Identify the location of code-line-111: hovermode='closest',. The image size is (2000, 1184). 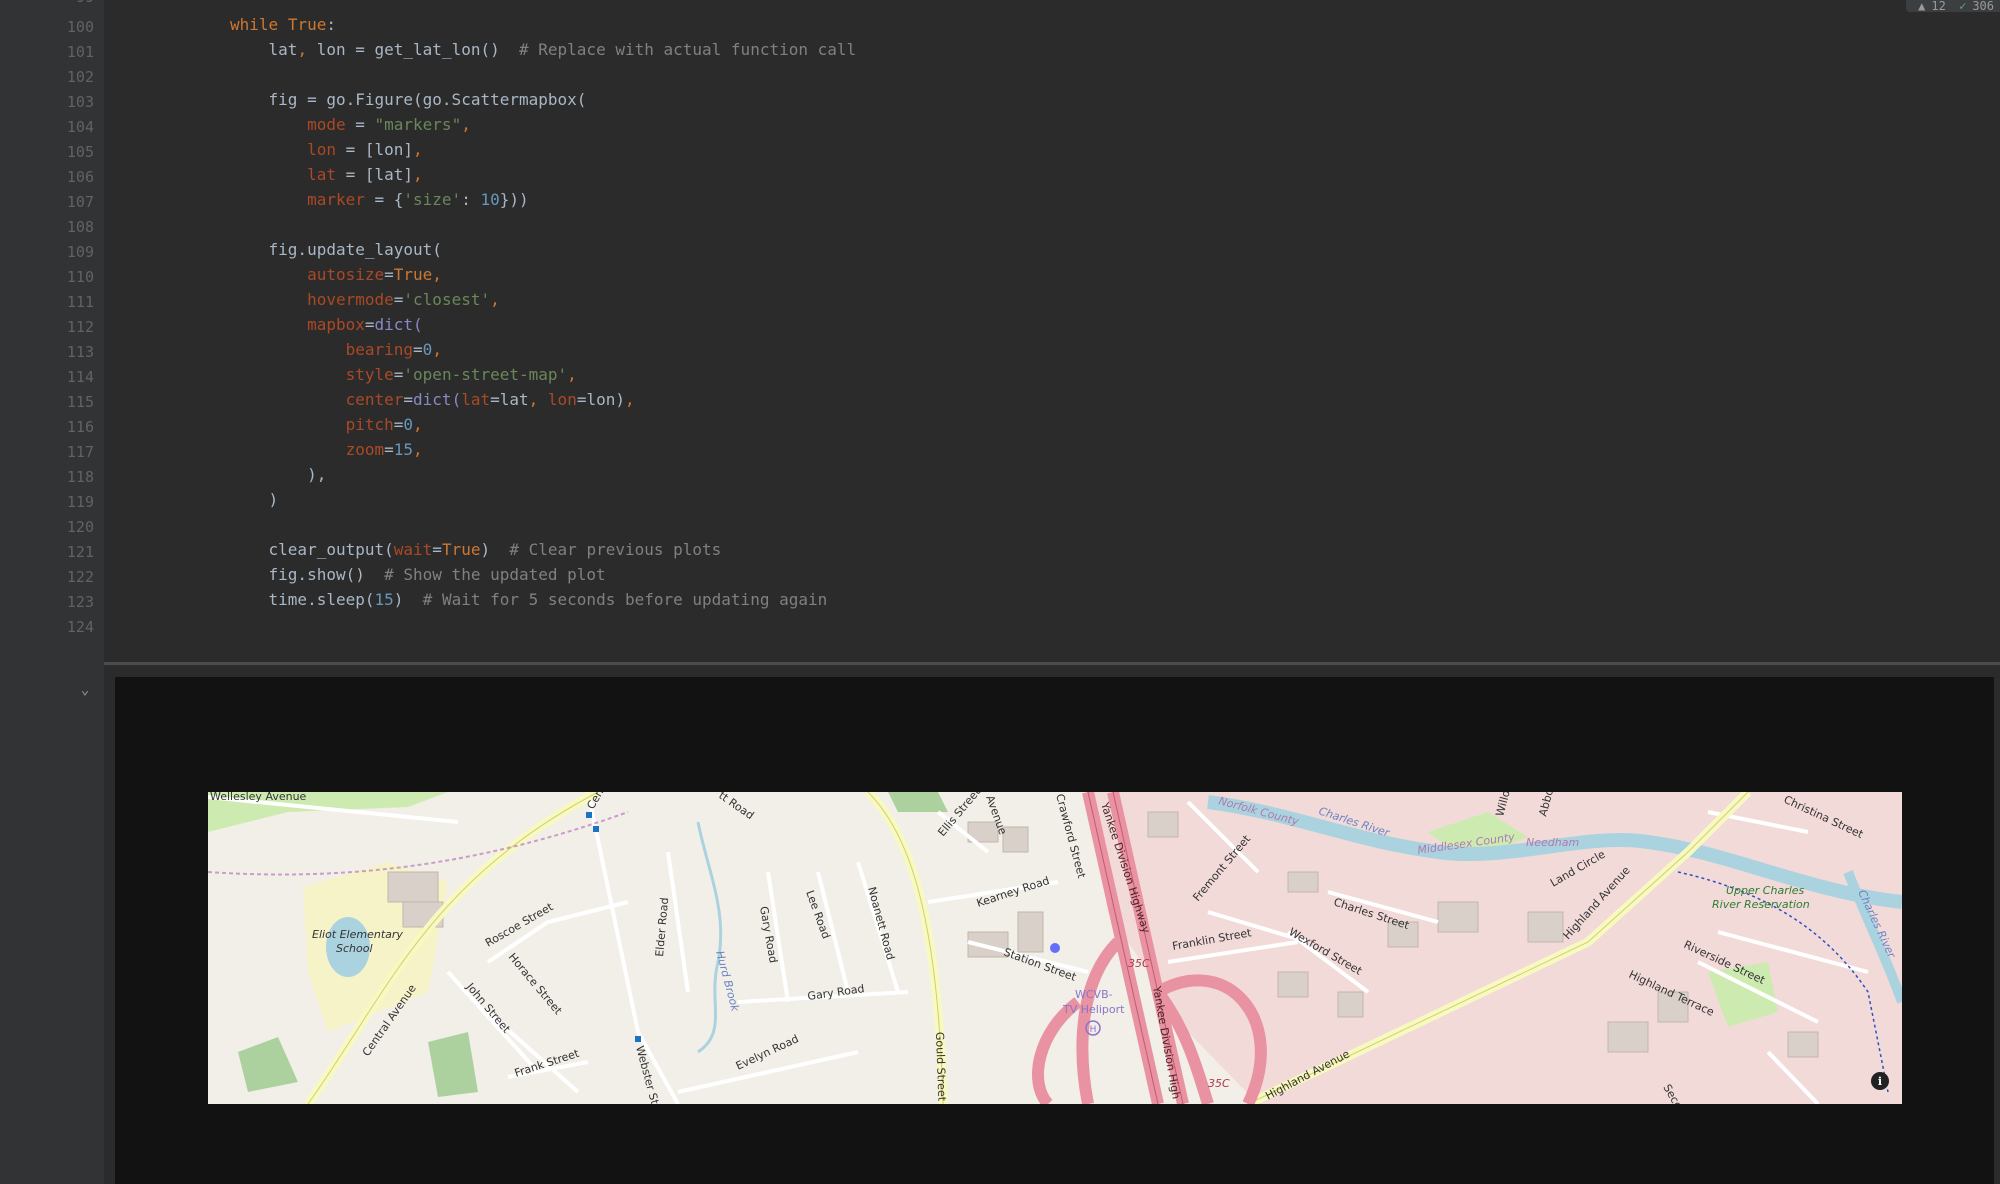
(403, 299).